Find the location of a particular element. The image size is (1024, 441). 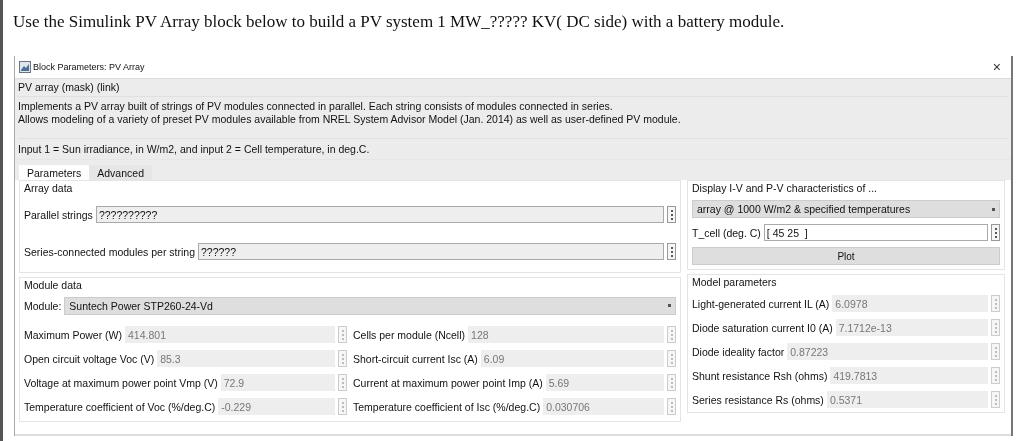

field-label: Temperature coefficient of Voc (%/deg.C) is located at coordinates (120, 406).